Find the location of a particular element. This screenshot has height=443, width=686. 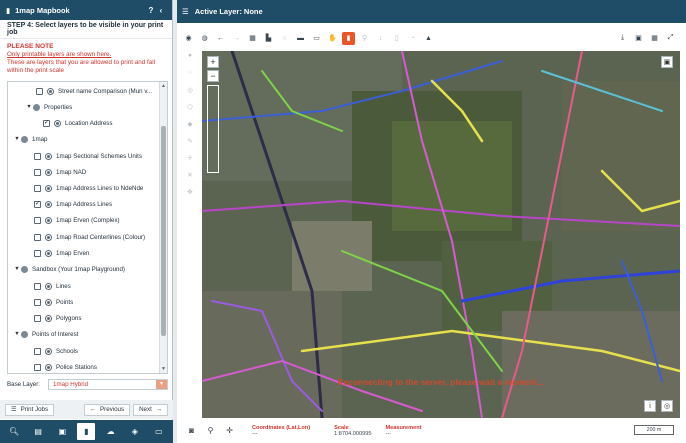

binoculars-icon: ◉ is located at coordinates (188, 38).